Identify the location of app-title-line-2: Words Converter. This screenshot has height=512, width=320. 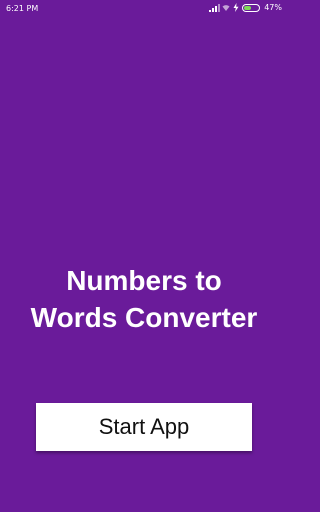
(144, 317).